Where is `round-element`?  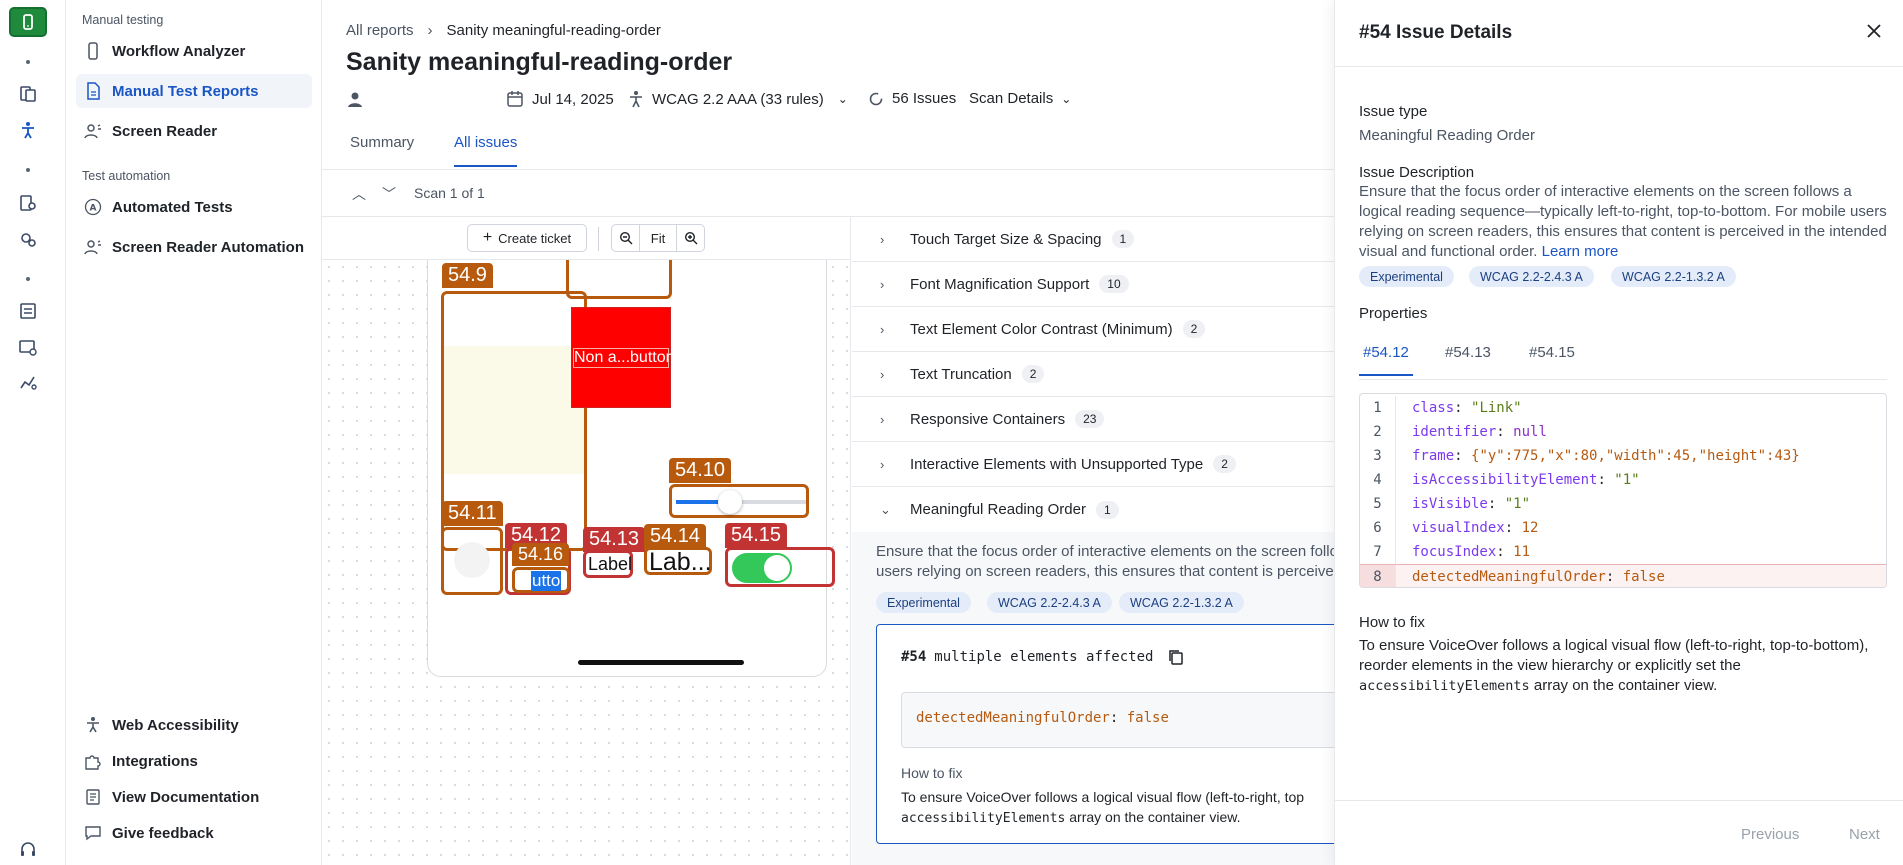 round-element is located at coordinates (472, 560).